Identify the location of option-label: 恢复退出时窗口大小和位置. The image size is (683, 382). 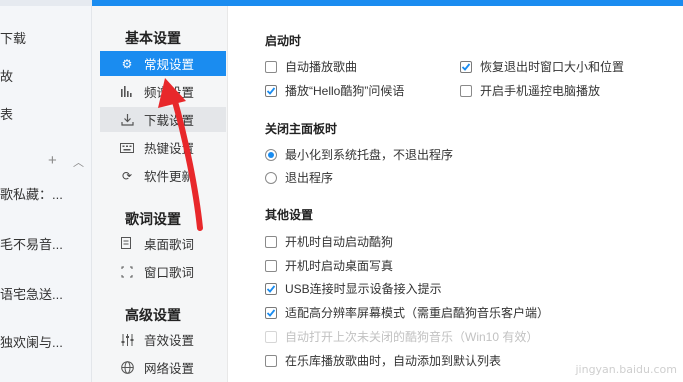
(552, 67).